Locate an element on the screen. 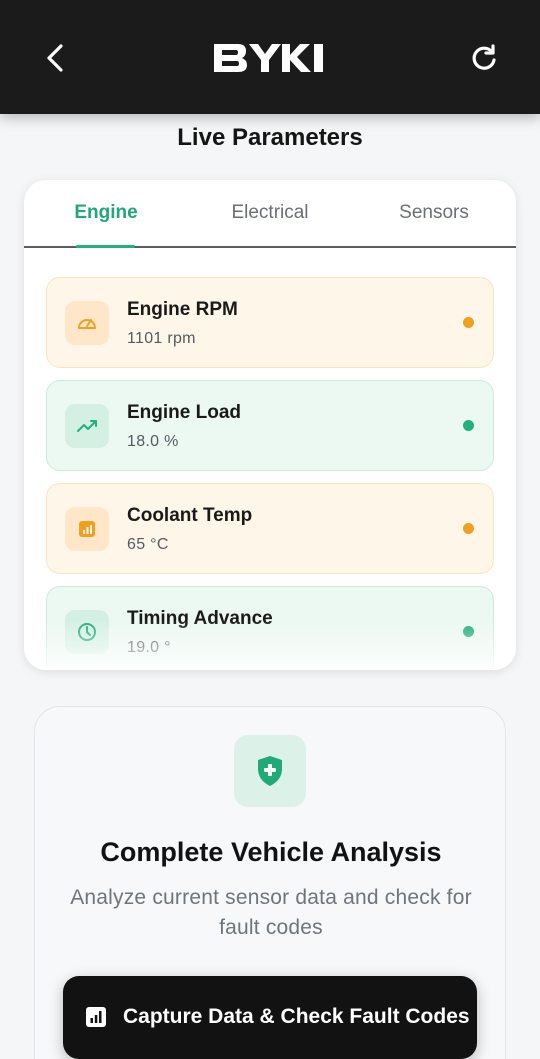  capture-data-button: Capture Data & Check Fault Codes is located at coordinates (270, 1017).